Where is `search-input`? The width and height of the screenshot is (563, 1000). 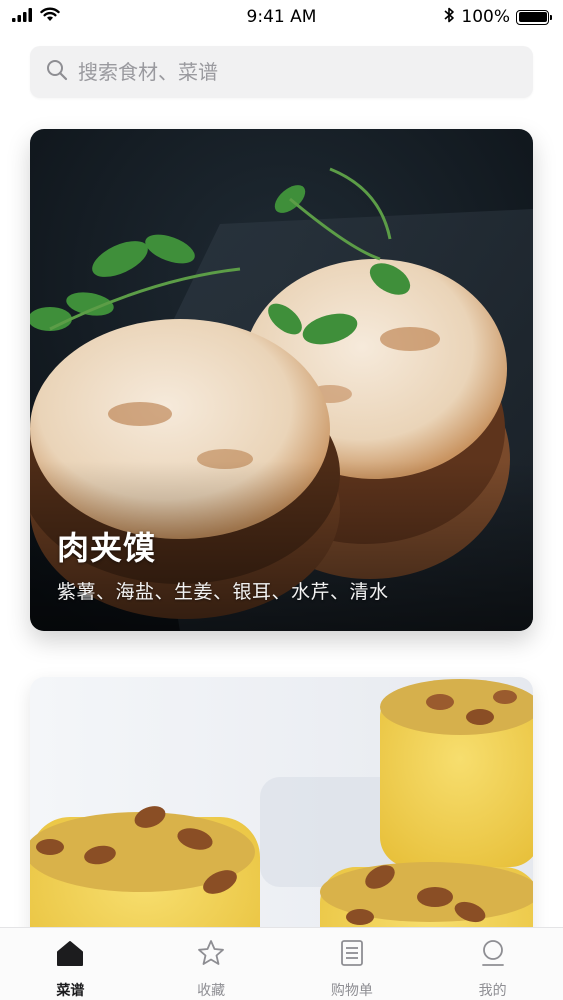 search-input is located at coordinates (278, 72).